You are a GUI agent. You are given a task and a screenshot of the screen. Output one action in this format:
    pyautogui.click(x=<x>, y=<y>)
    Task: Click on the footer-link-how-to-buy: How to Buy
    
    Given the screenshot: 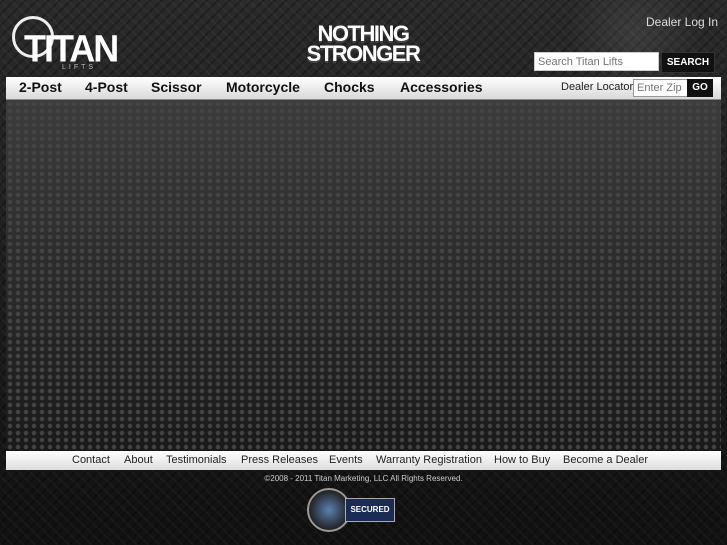 What is the action you would take?
    pyautogui.click(x=522, y=460)
    